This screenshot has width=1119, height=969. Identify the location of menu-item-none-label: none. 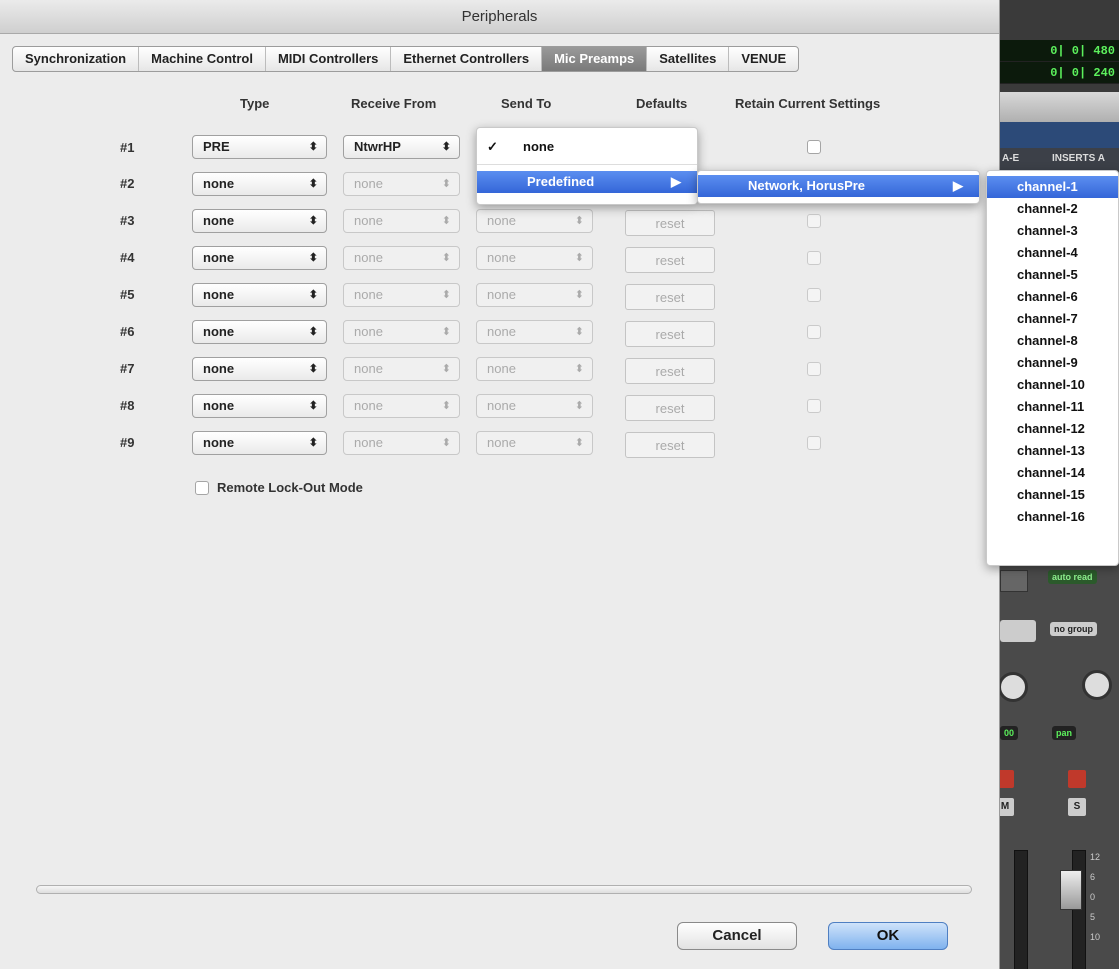
(539, 146).